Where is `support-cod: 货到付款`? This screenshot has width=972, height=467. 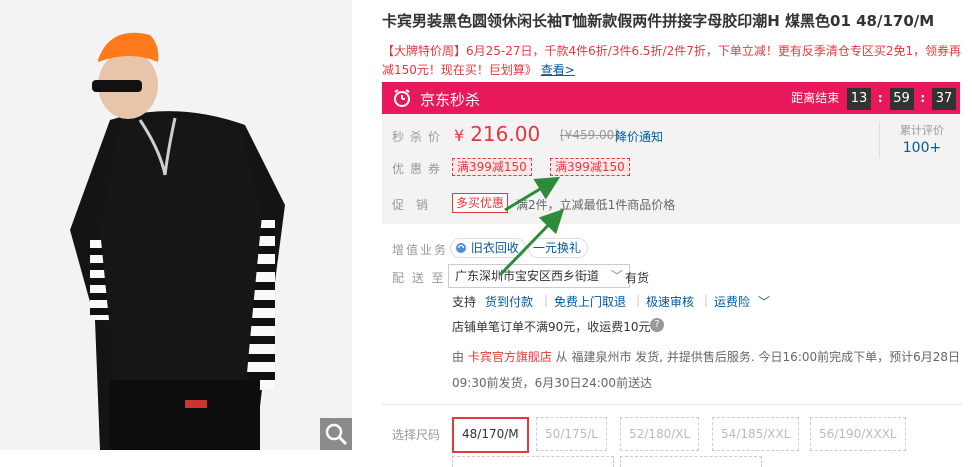
support-cod: 货到付款 is located at coordinates (509, 301).